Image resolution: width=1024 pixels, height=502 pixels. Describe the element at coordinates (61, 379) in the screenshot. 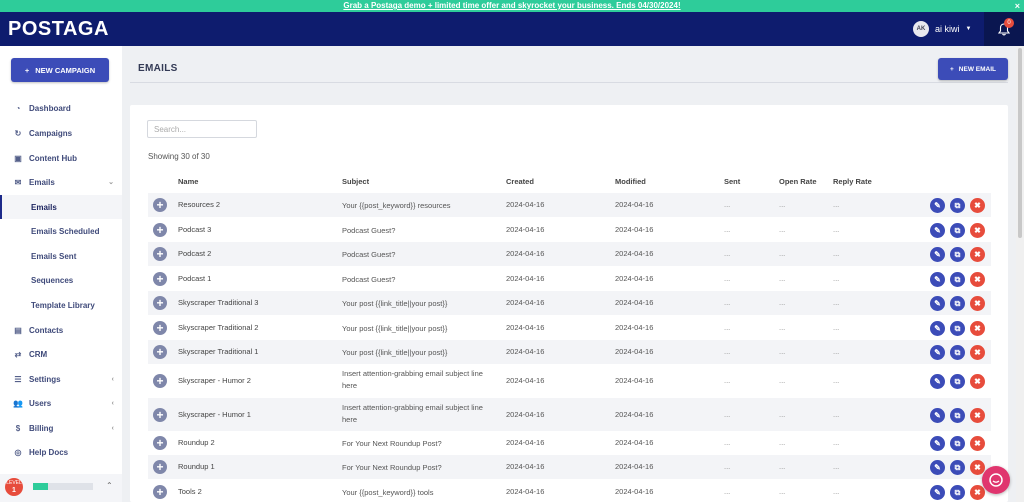

I see `sidebar-item-settings: ☰ Settings ‹` at that location.